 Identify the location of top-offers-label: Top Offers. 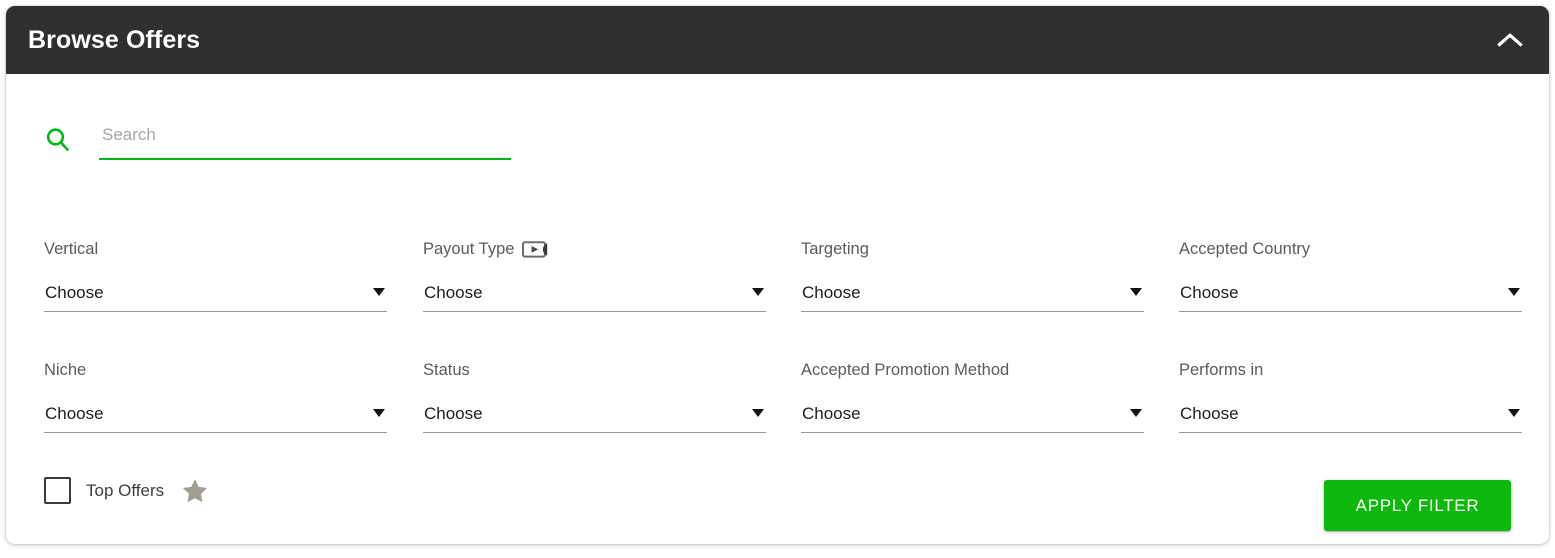
(125, 490).